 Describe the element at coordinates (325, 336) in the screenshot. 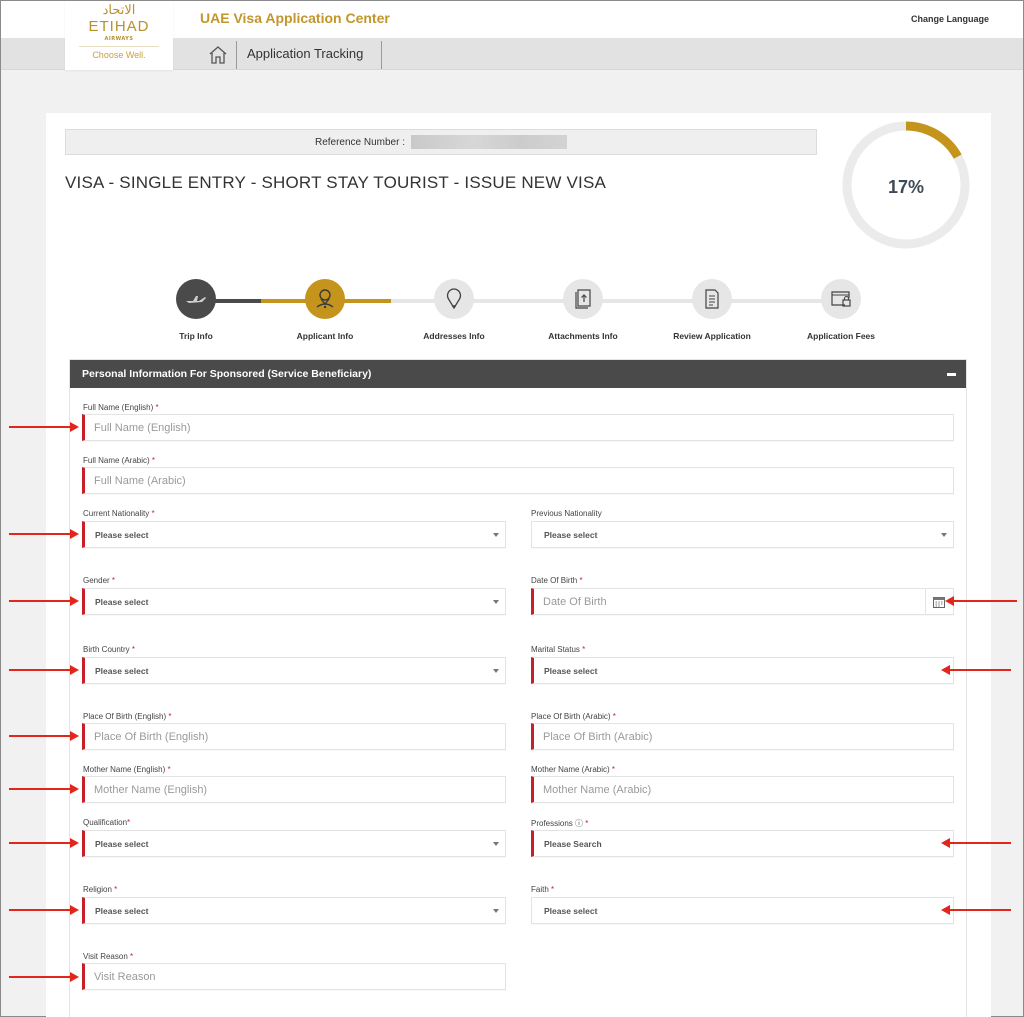

I see `step-label: Applicant Info` at that location.